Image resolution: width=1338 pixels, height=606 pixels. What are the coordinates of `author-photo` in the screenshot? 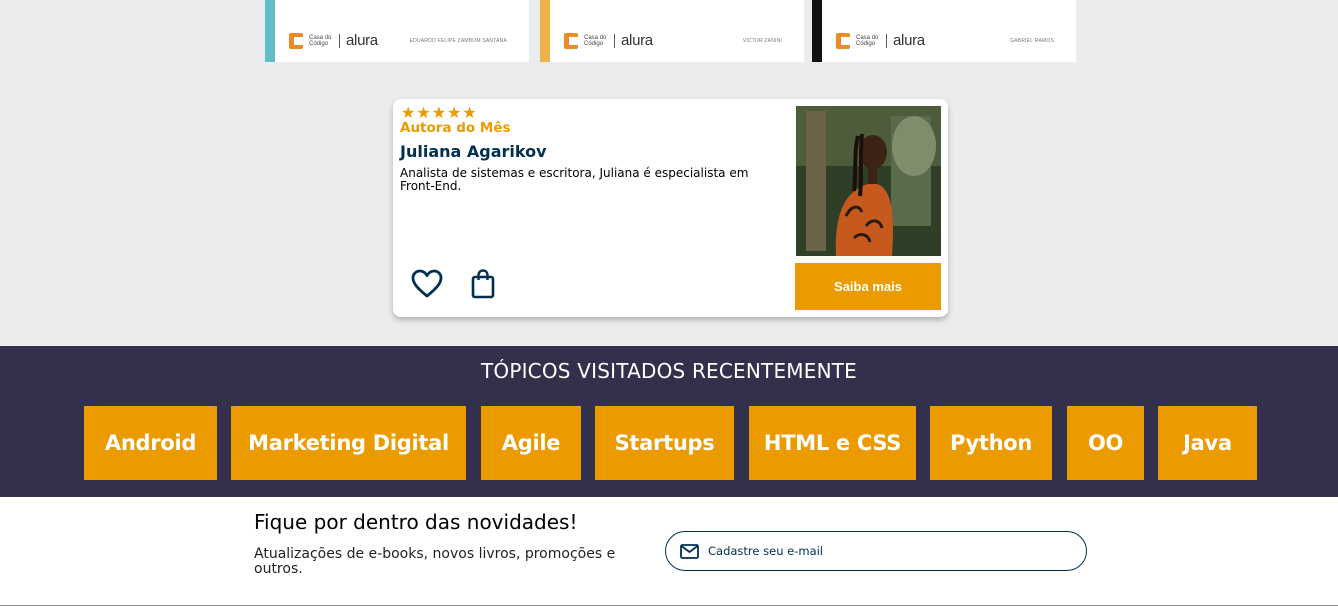 It's located at (868, 181).